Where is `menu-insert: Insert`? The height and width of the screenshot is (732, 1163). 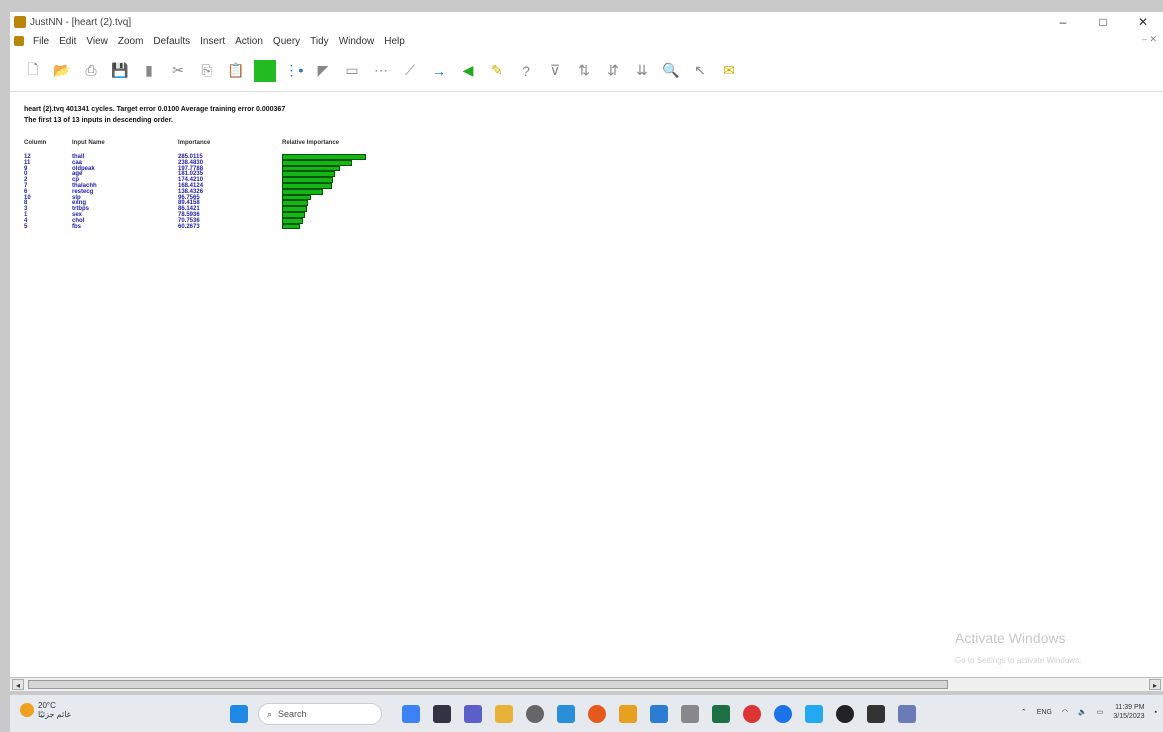
menu-insert: Insert is located at coordinates (212, 41).